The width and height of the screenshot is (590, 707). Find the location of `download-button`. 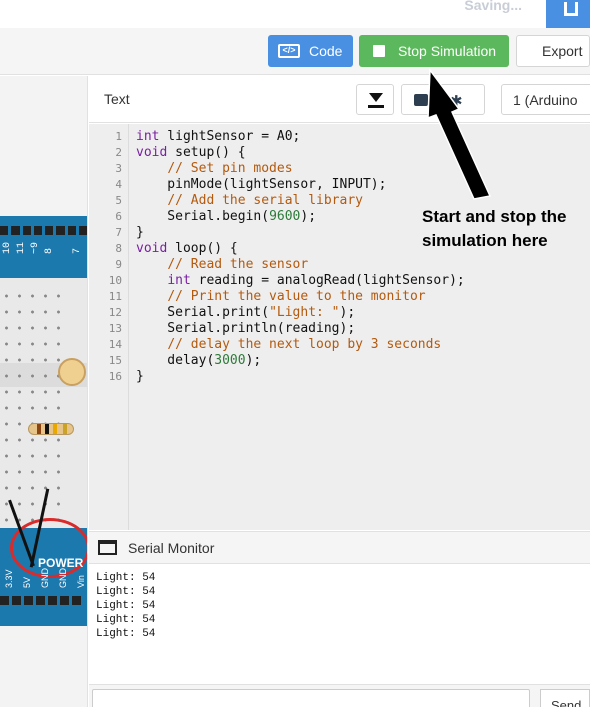

download-button is located at coordinates (375, 99).